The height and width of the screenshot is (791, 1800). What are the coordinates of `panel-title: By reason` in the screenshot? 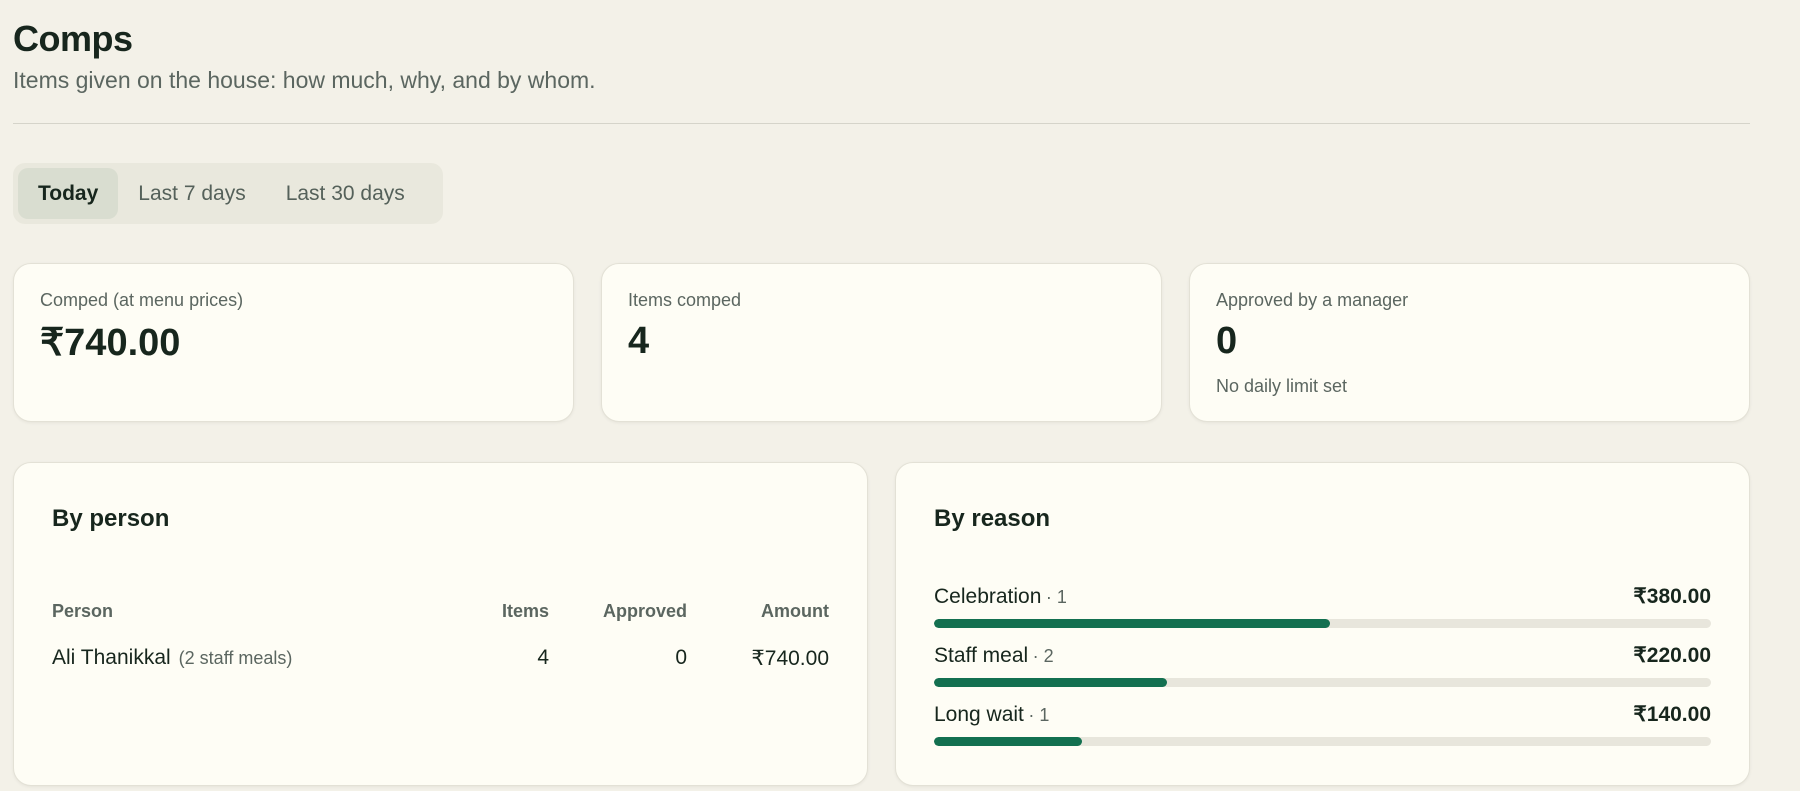 It's located at (992, 518).